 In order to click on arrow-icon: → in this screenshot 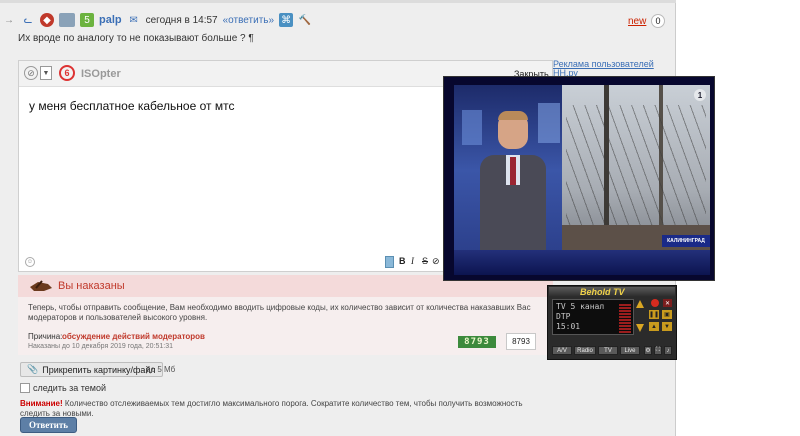, I will do `click(9, 20)`.